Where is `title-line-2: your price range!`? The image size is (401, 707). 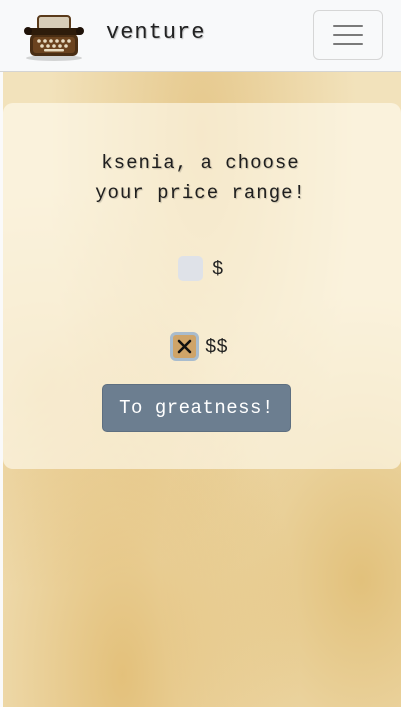 title-line-2: your price range! is located at coordinates (200, 193).